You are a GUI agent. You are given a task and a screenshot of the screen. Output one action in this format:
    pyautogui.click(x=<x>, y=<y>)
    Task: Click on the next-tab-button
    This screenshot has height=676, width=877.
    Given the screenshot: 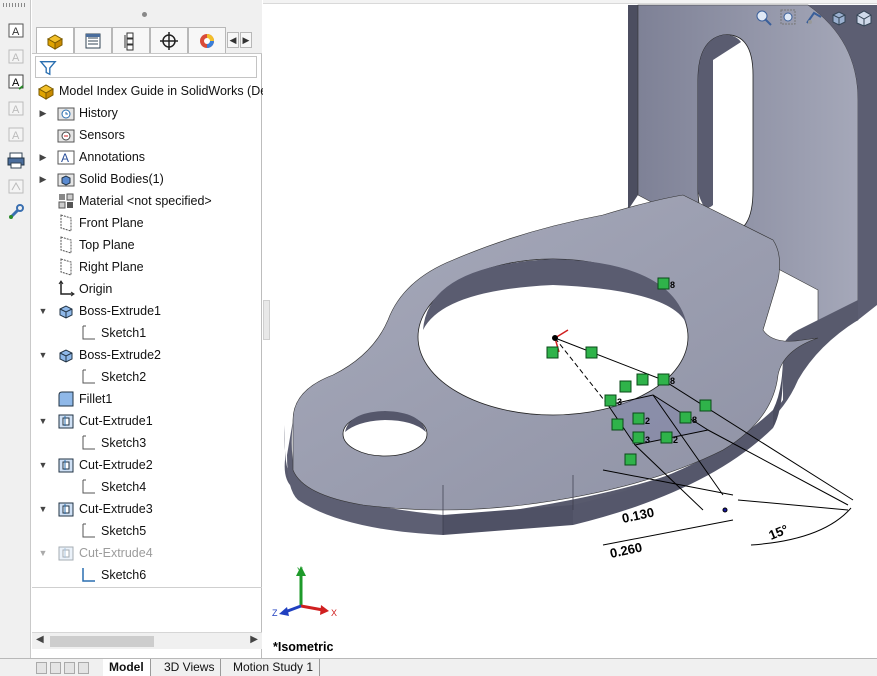 What is the action you would take?
    pyautogui.click(x=69, y=668)
    